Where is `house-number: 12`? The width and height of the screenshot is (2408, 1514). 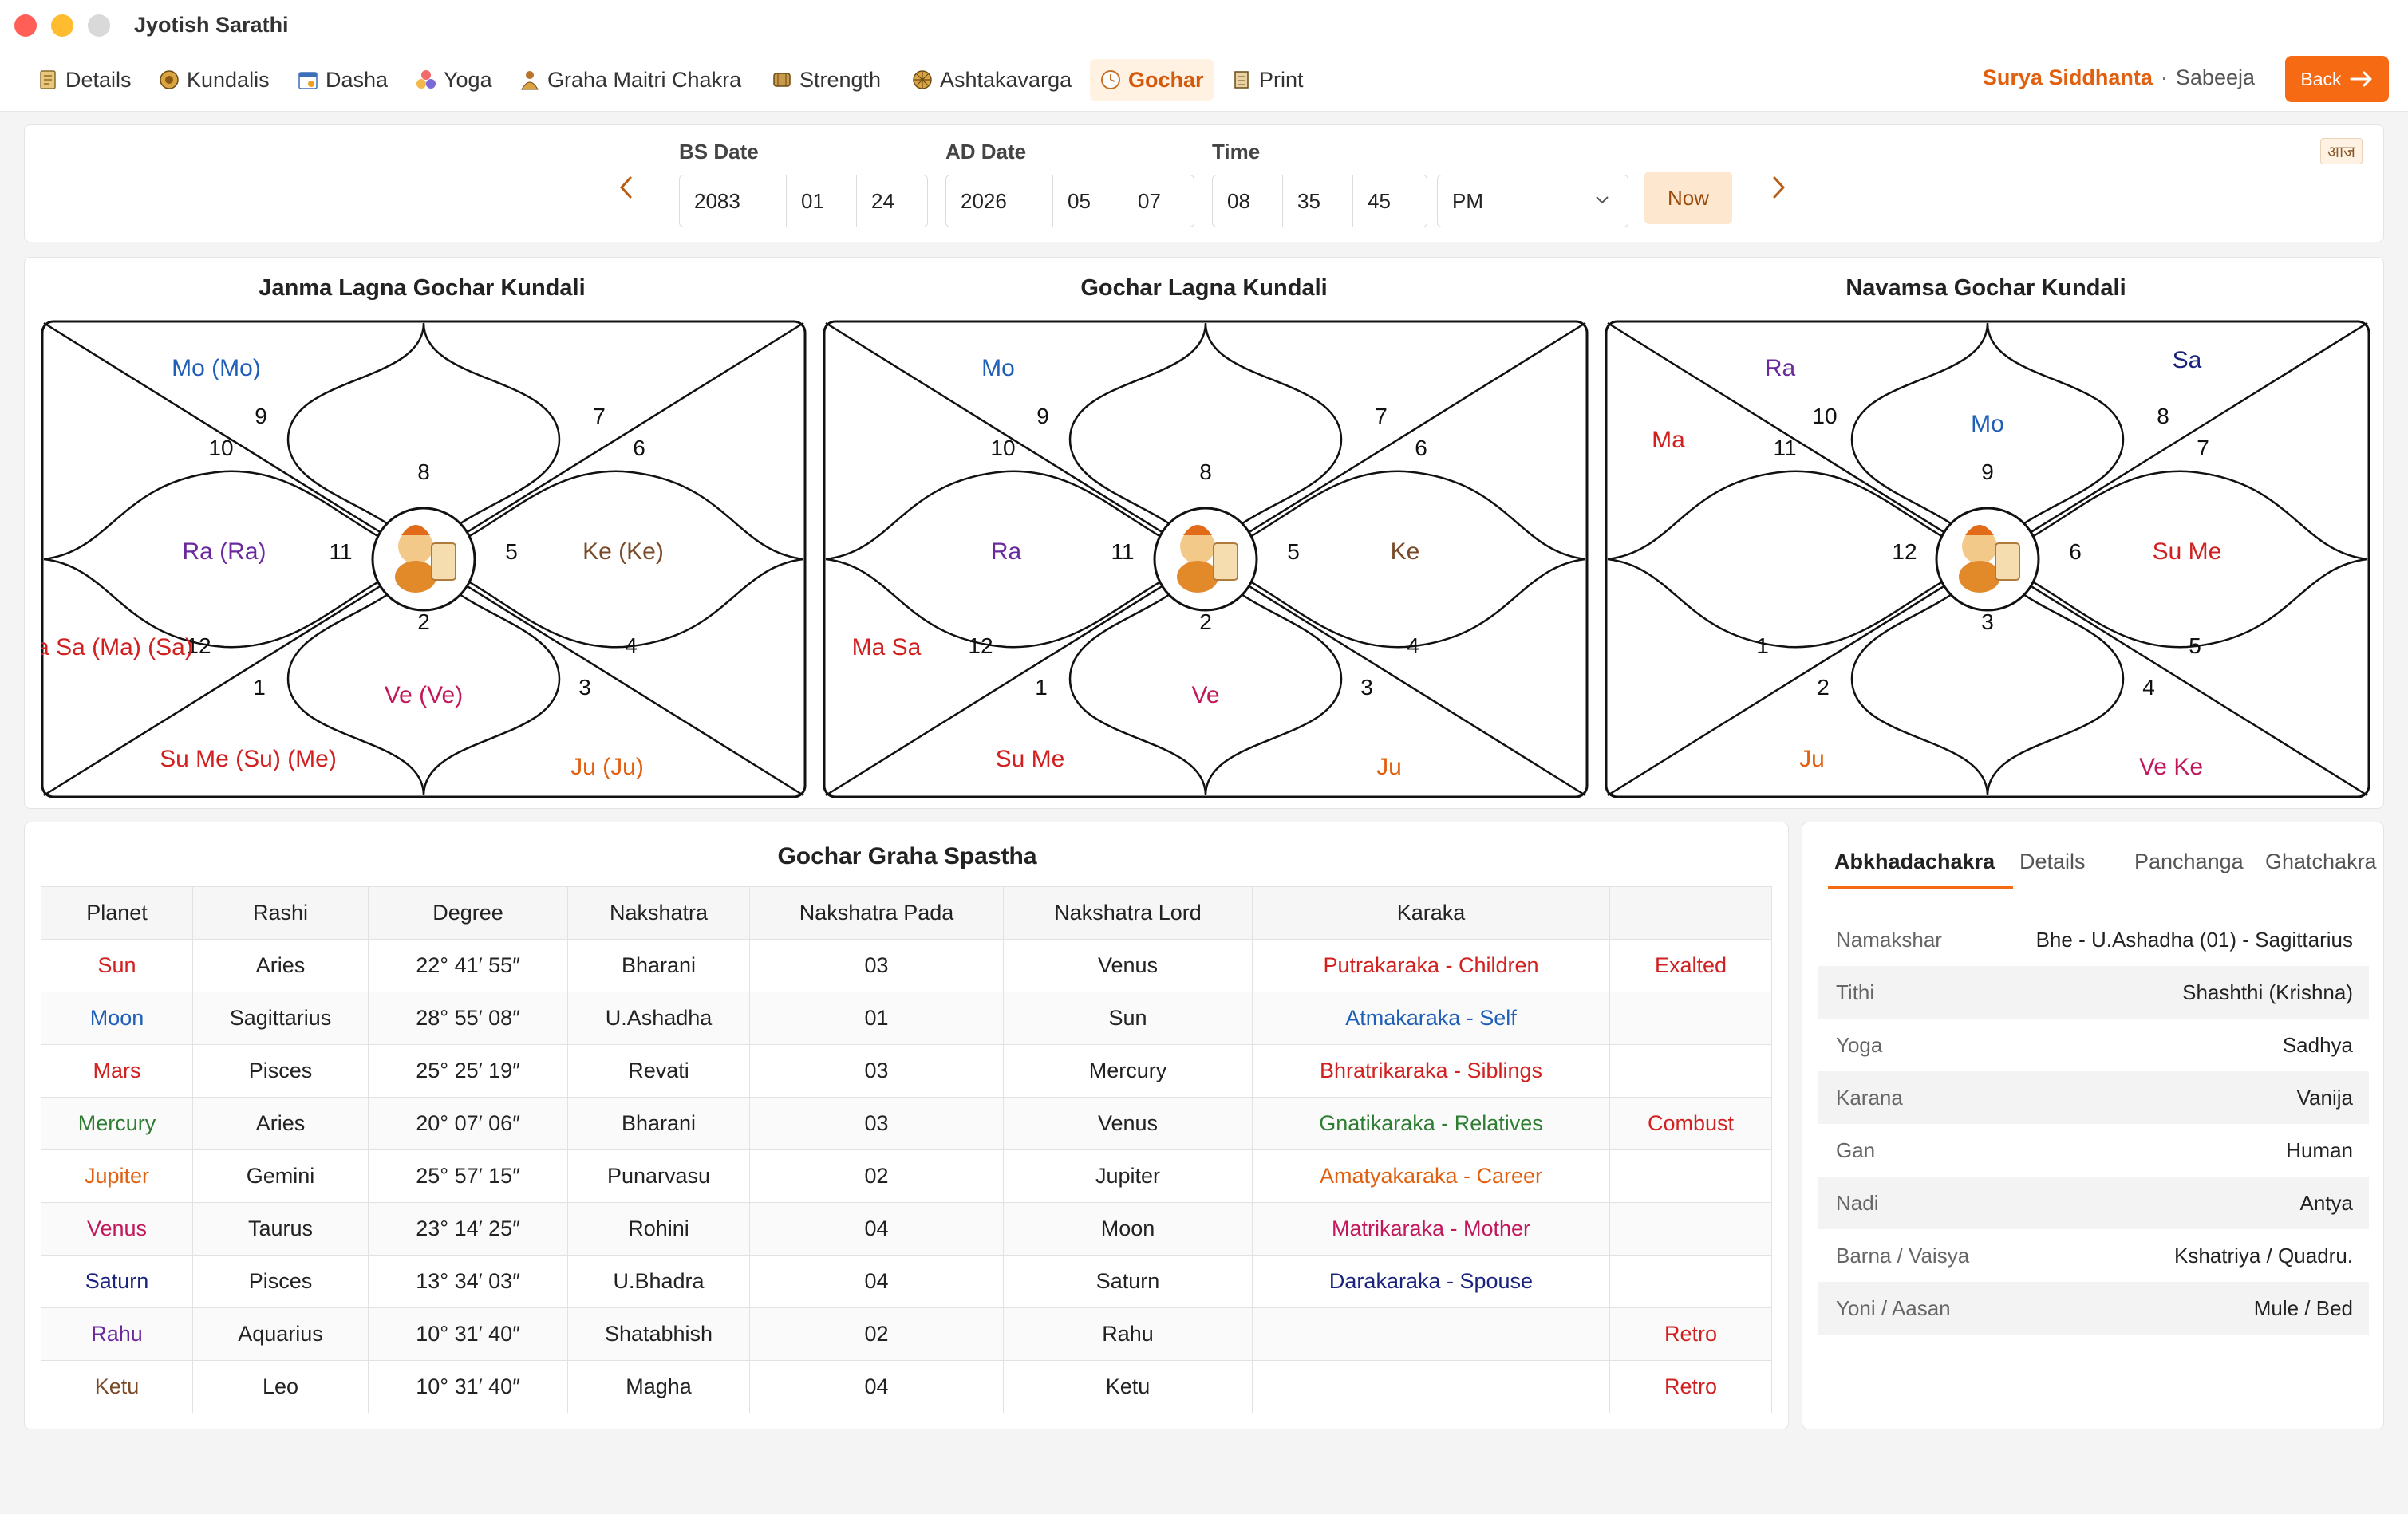 house-number: 12 is located at coordinates (1904, 551).